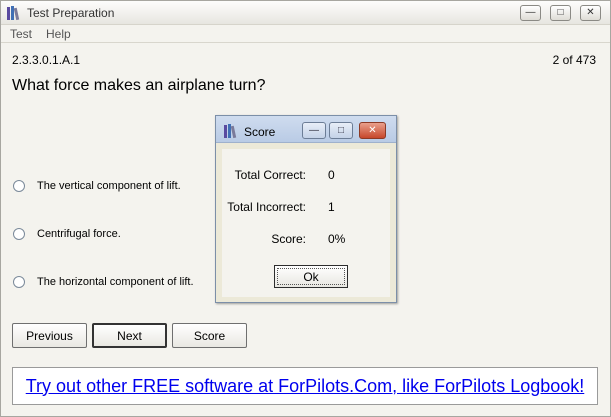 The width and height of the screenshot is (611, 417). I want to click on window-title: Test Preparation, so click(71, 13).